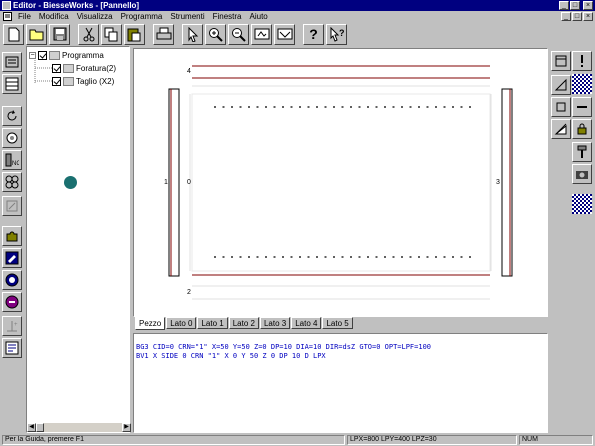  I want to click on edit-panel-icon, so click(12, 258).